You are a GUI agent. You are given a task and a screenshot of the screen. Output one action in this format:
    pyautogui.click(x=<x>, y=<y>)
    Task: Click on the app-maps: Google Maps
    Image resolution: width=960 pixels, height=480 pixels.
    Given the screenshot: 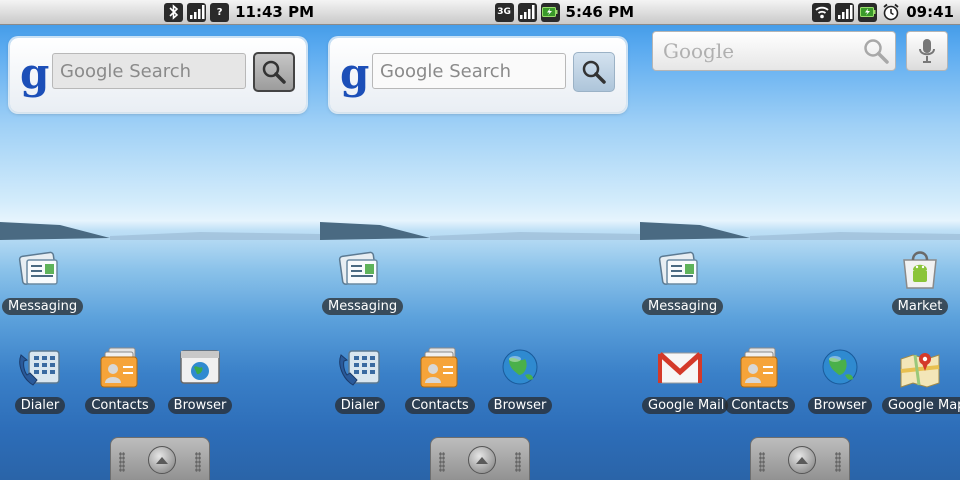 What is the action you would take?
    pyautogui.click(x=921, y=381)
    